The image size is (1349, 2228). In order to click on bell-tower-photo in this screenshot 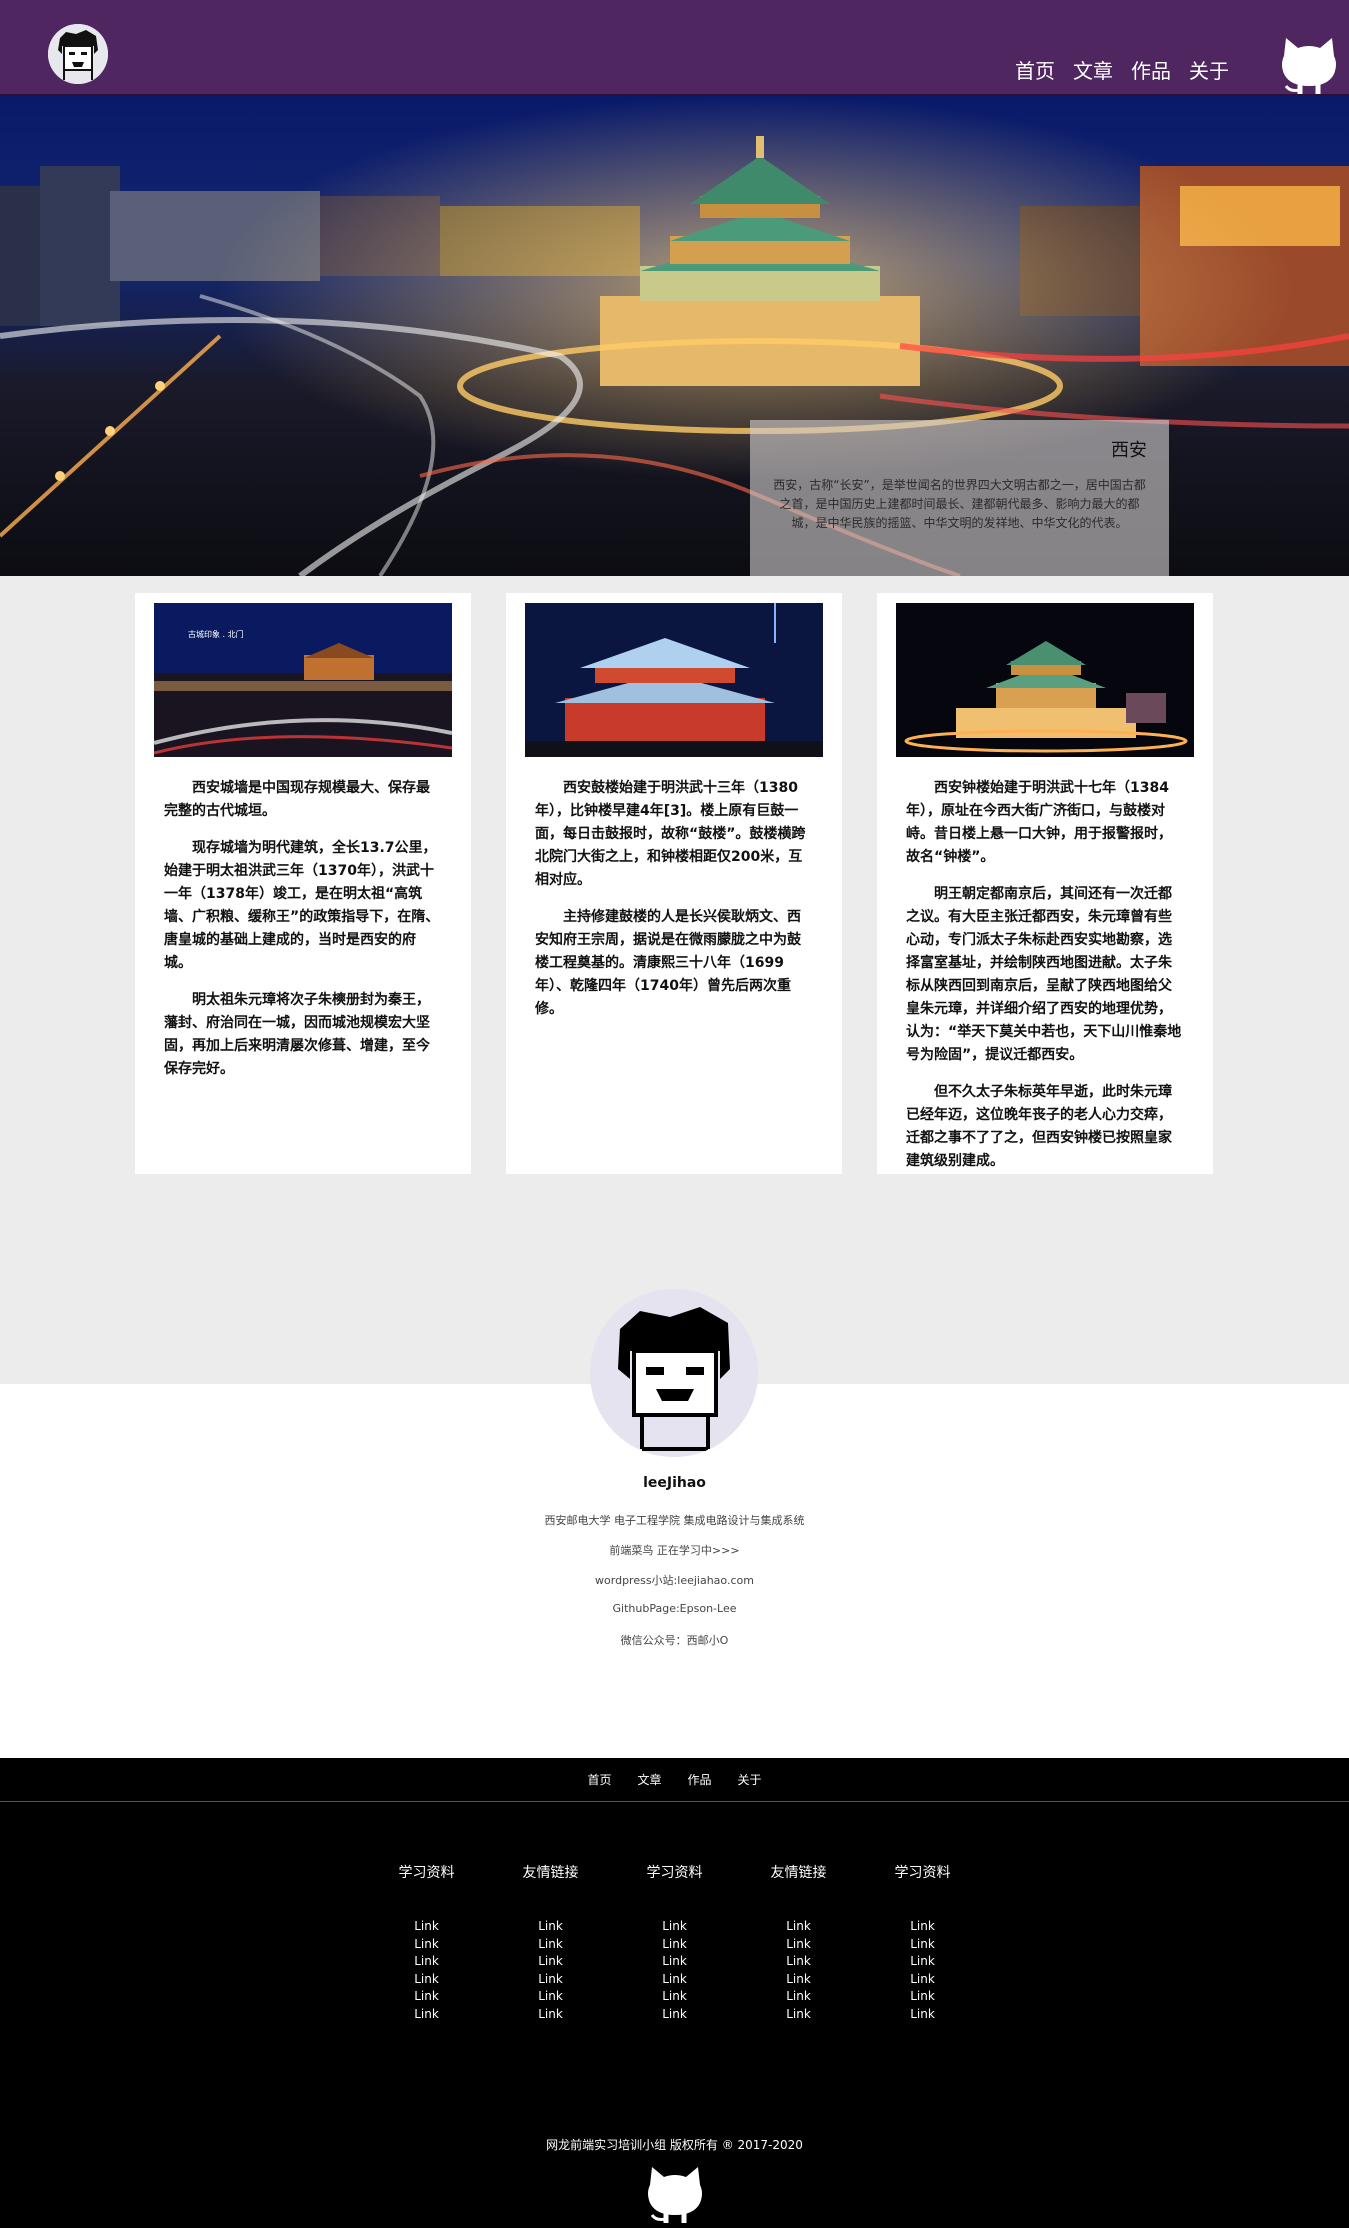, I will do `click(1045, 680)`.